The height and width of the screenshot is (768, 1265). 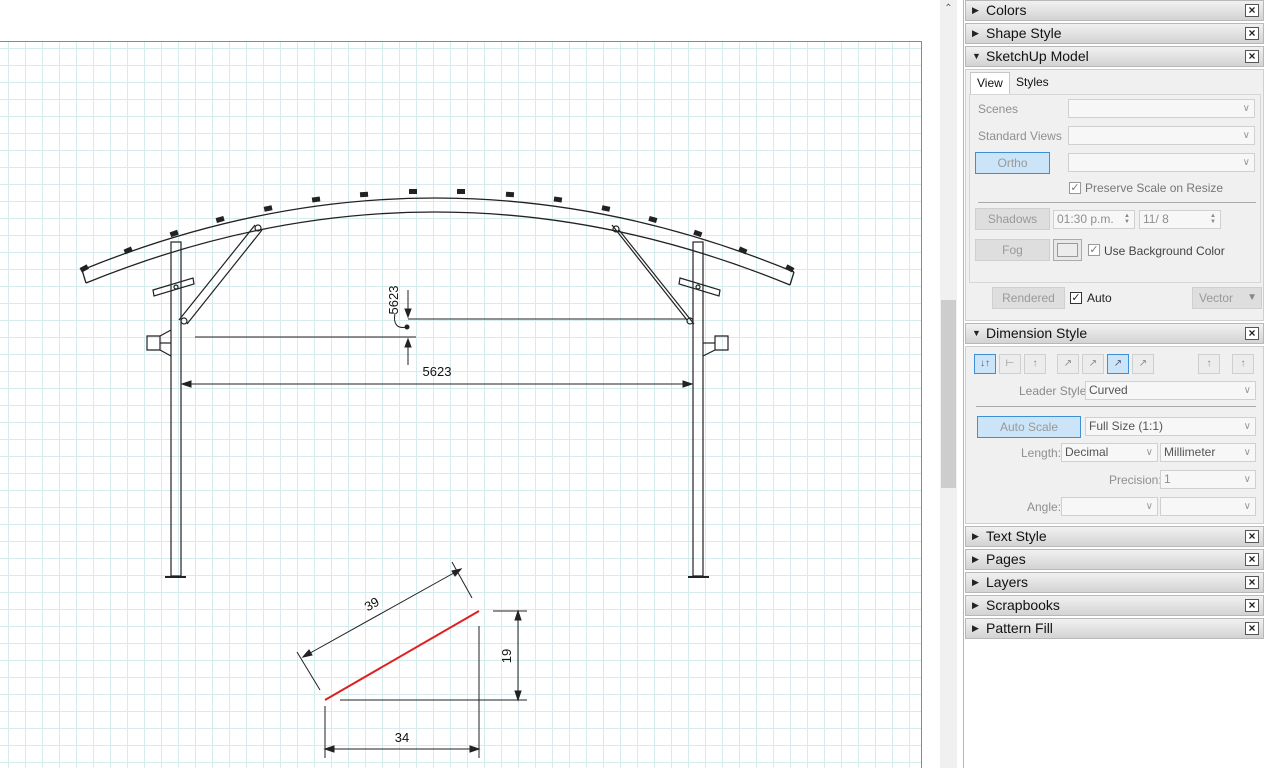 What do you see at coordinates (1076, 298) in the screenshot?
I see `auto-checkbox: ✓` at bounding box center [1076, 298].